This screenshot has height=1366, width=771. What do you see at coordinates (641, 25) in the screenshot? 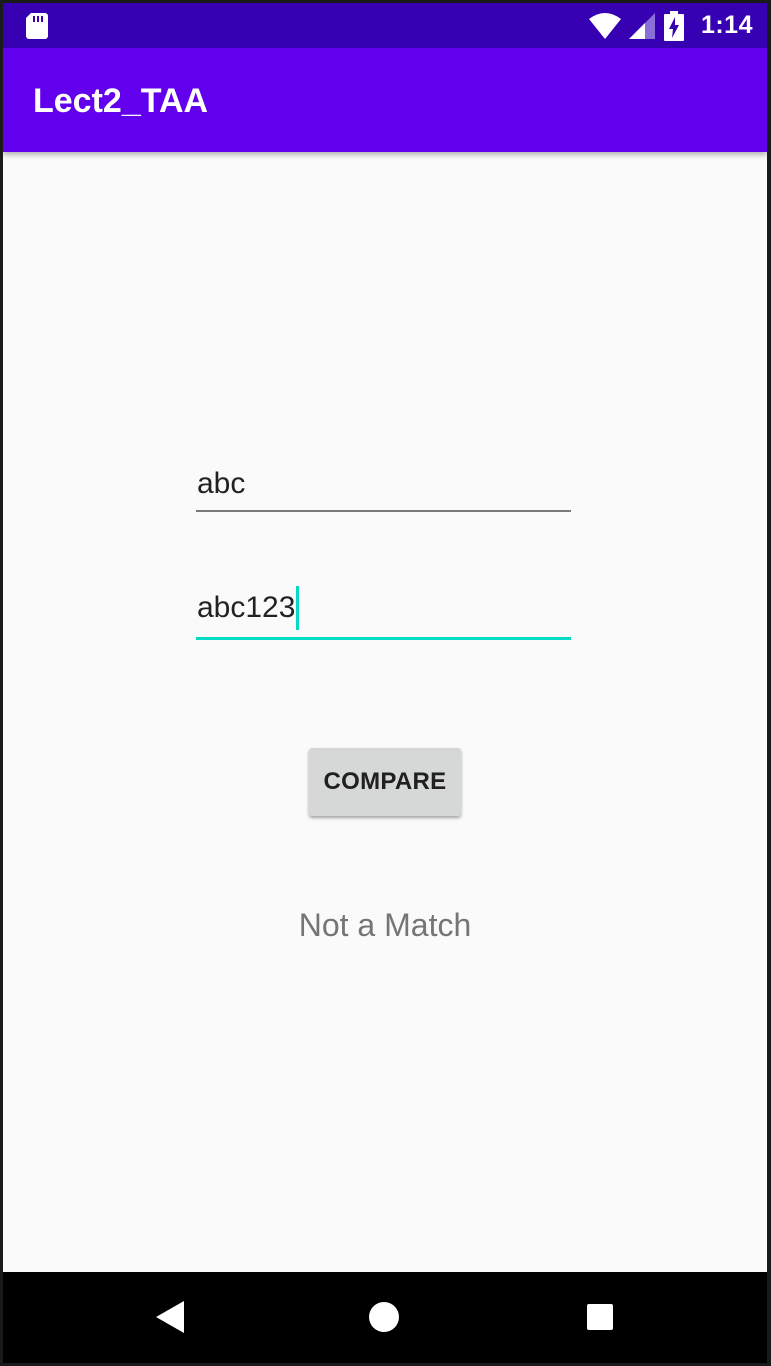
I see `cell-signal-icon` at bounding box center [641, 25].